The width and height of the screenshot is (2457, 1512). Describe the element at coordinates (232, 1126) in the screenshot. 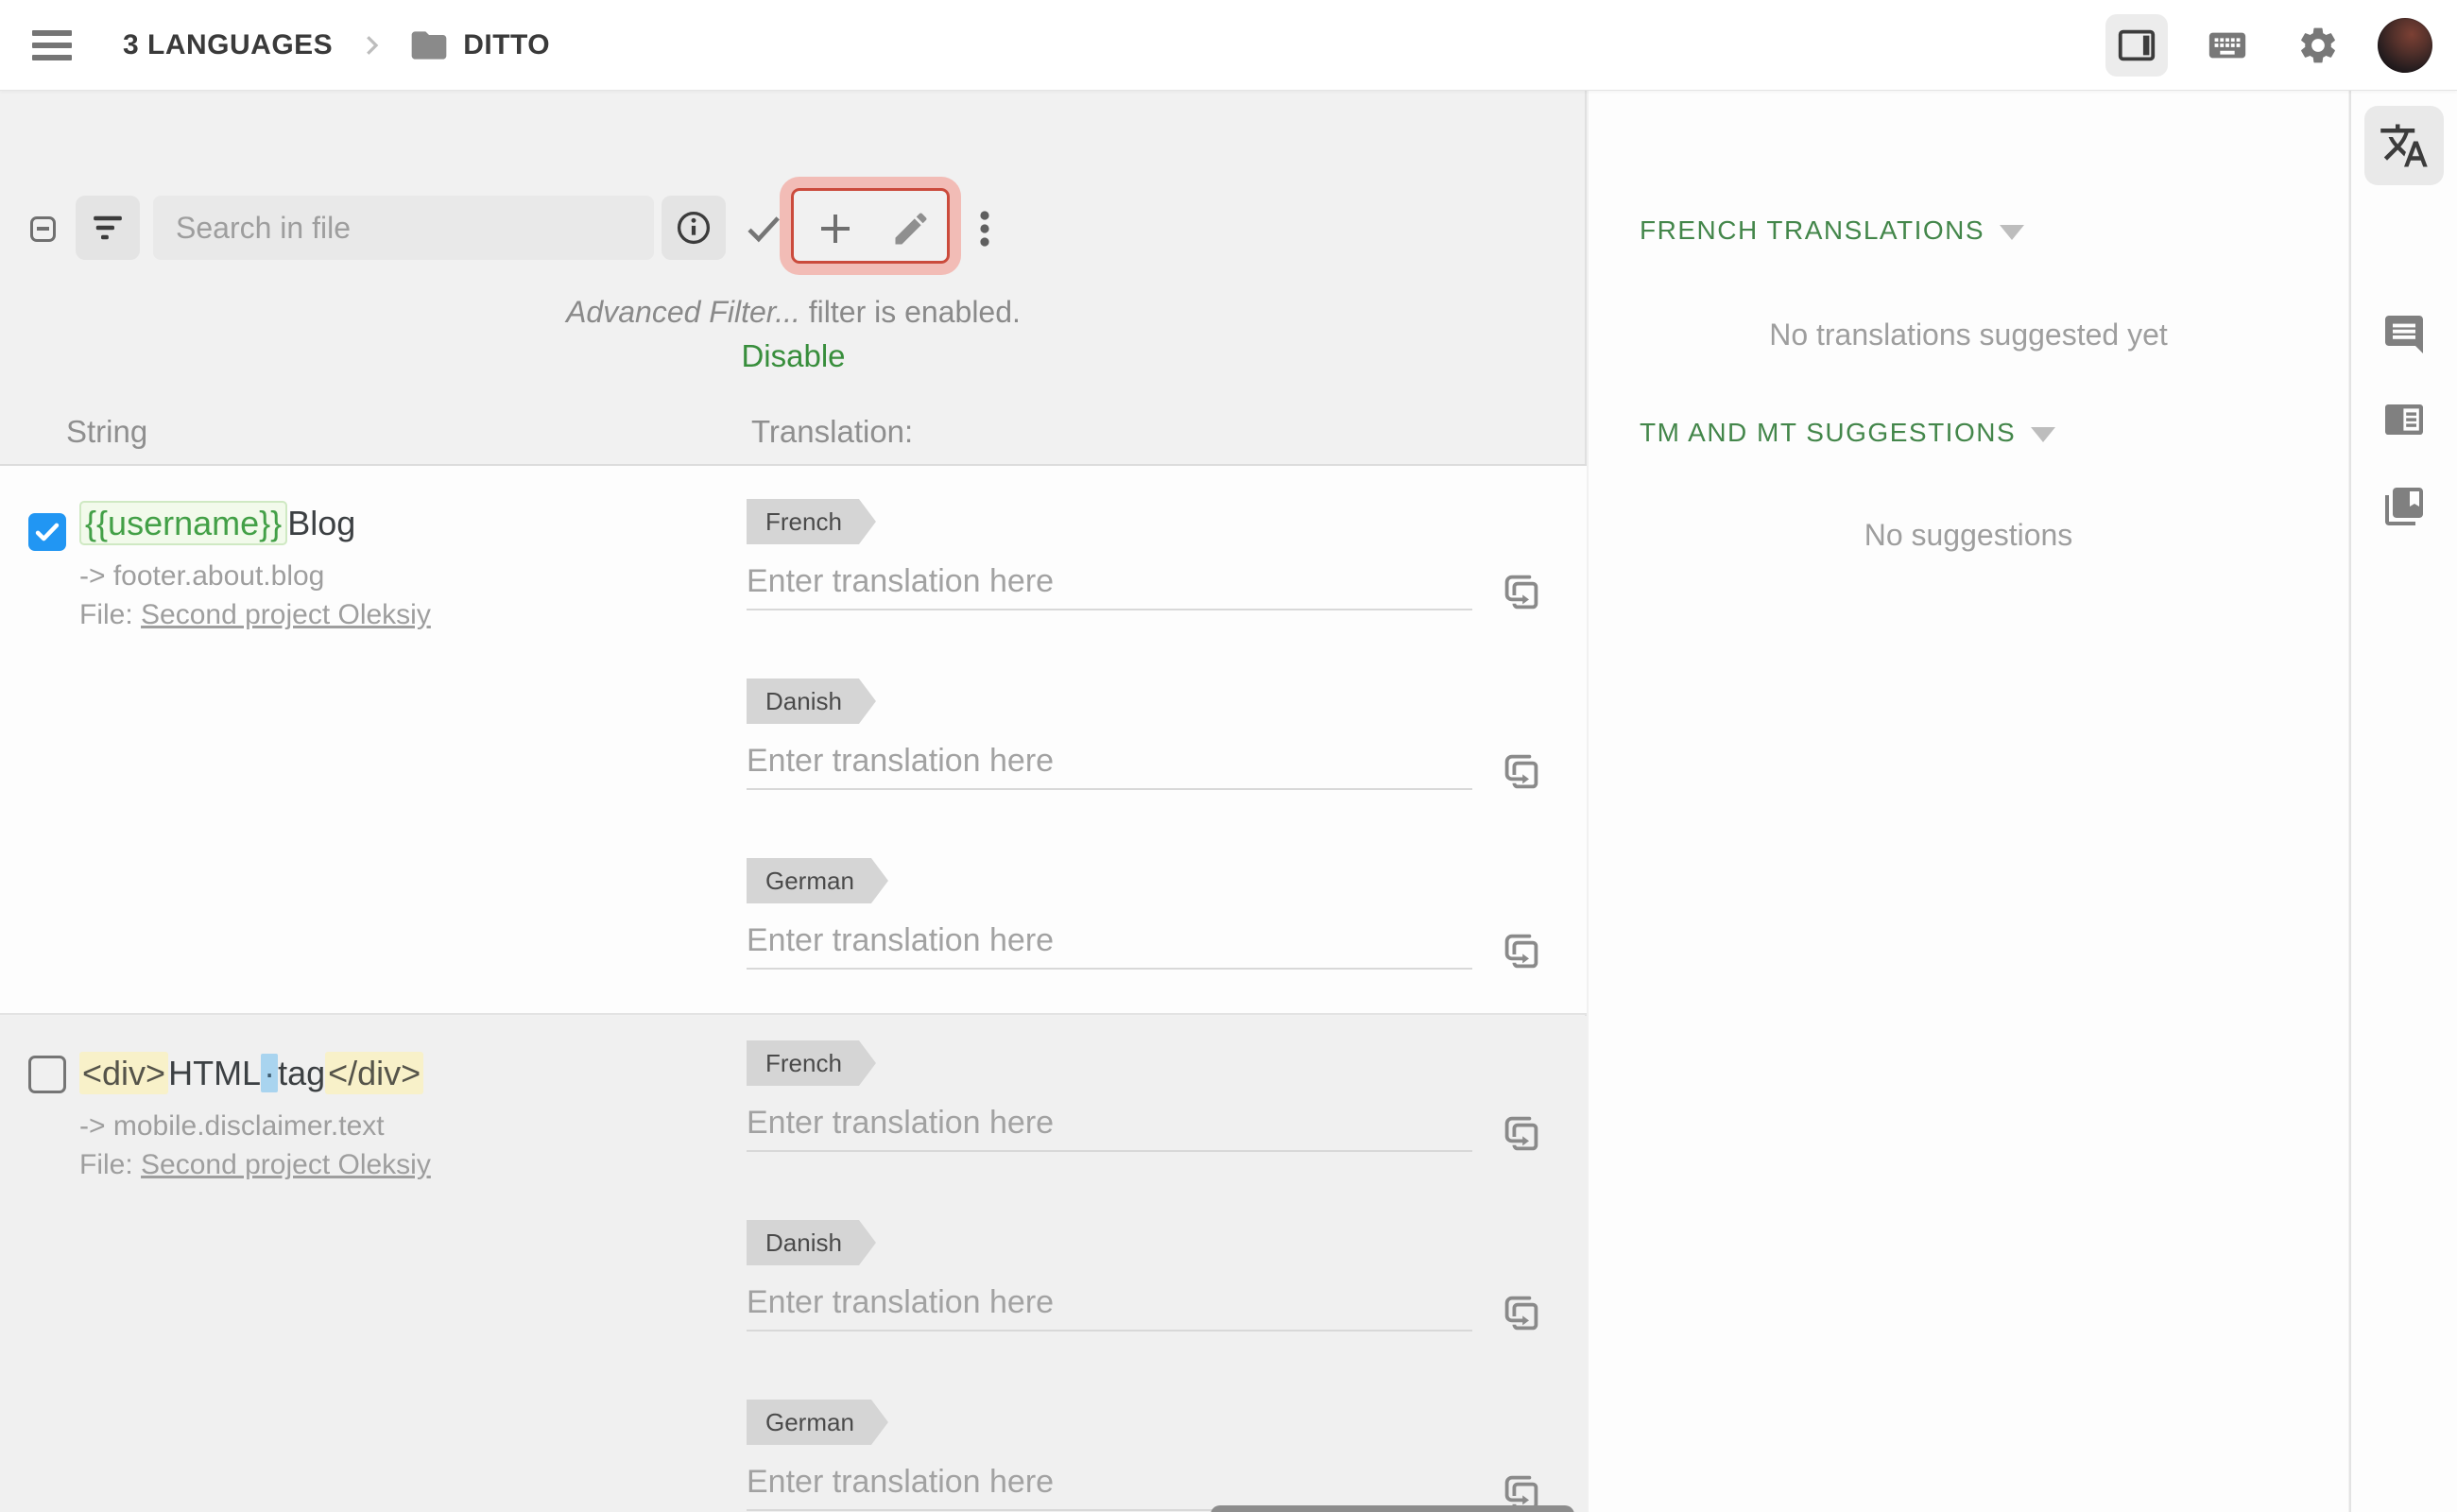

I see `string-key: -> mobile.disclaimer.text` at that location.